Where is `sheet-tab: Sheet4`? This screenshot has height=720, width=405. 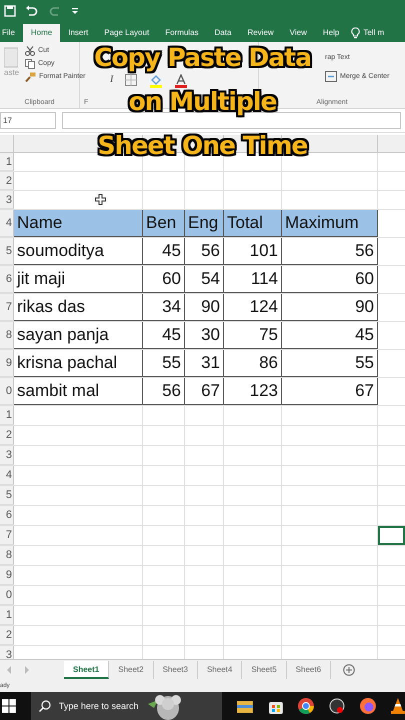 sheet-tab: Sheet4 is located at coordinates (220, 670).